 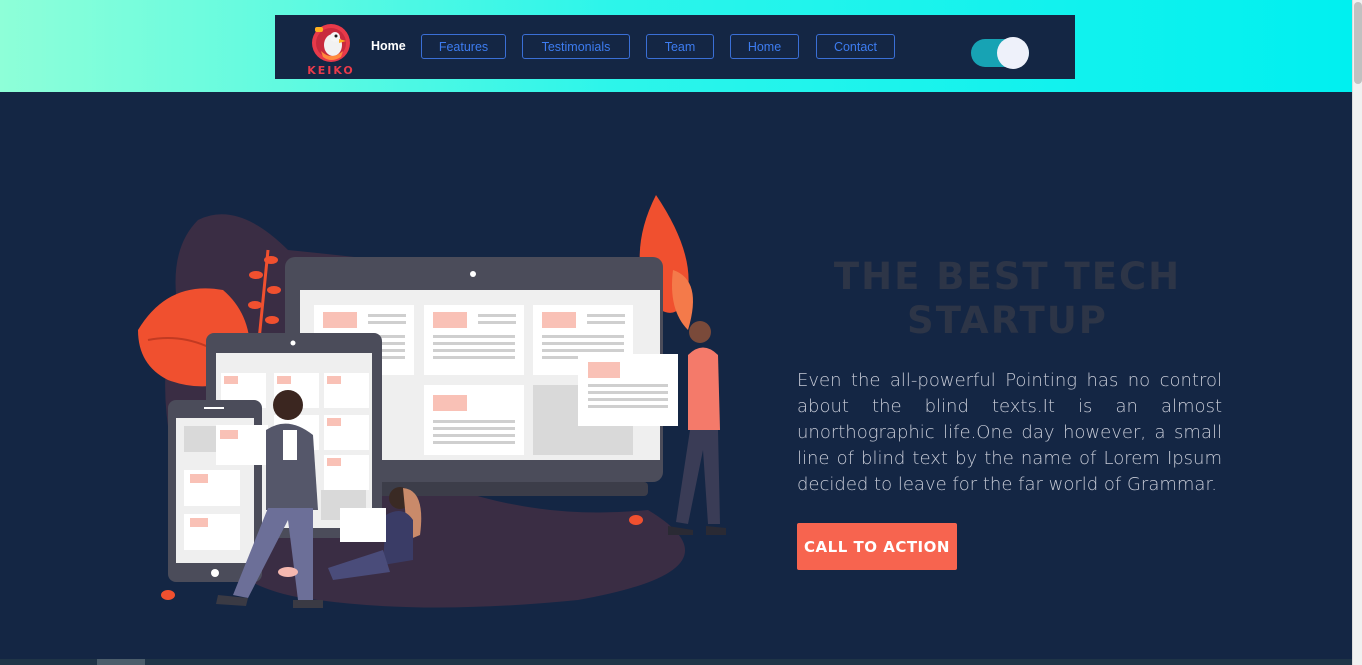 I want to click on nav-team-button: Team, so click(x=680, y=46).